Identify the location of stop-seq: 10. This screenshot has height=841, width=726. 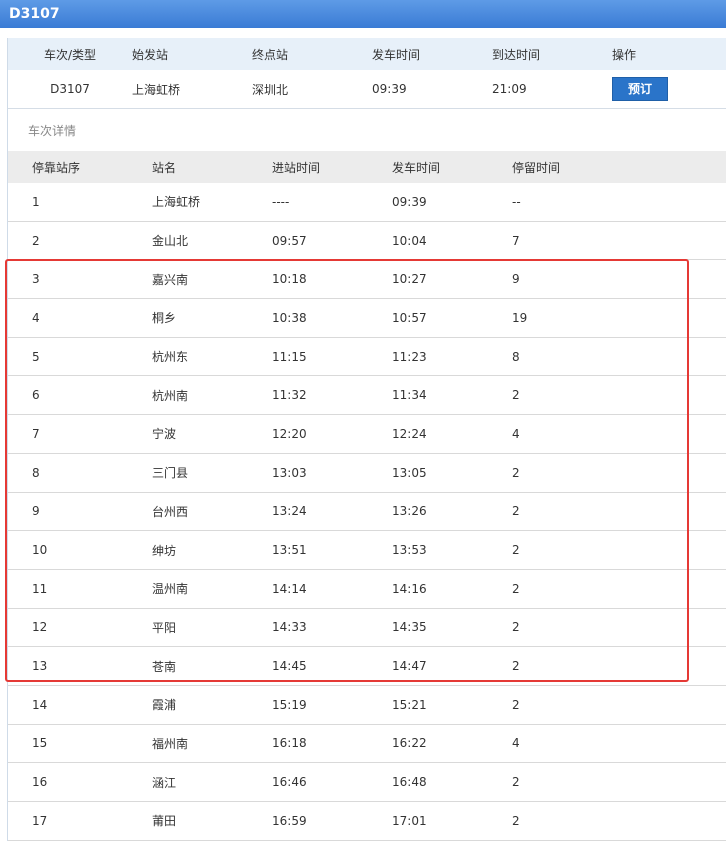
(40, 550).